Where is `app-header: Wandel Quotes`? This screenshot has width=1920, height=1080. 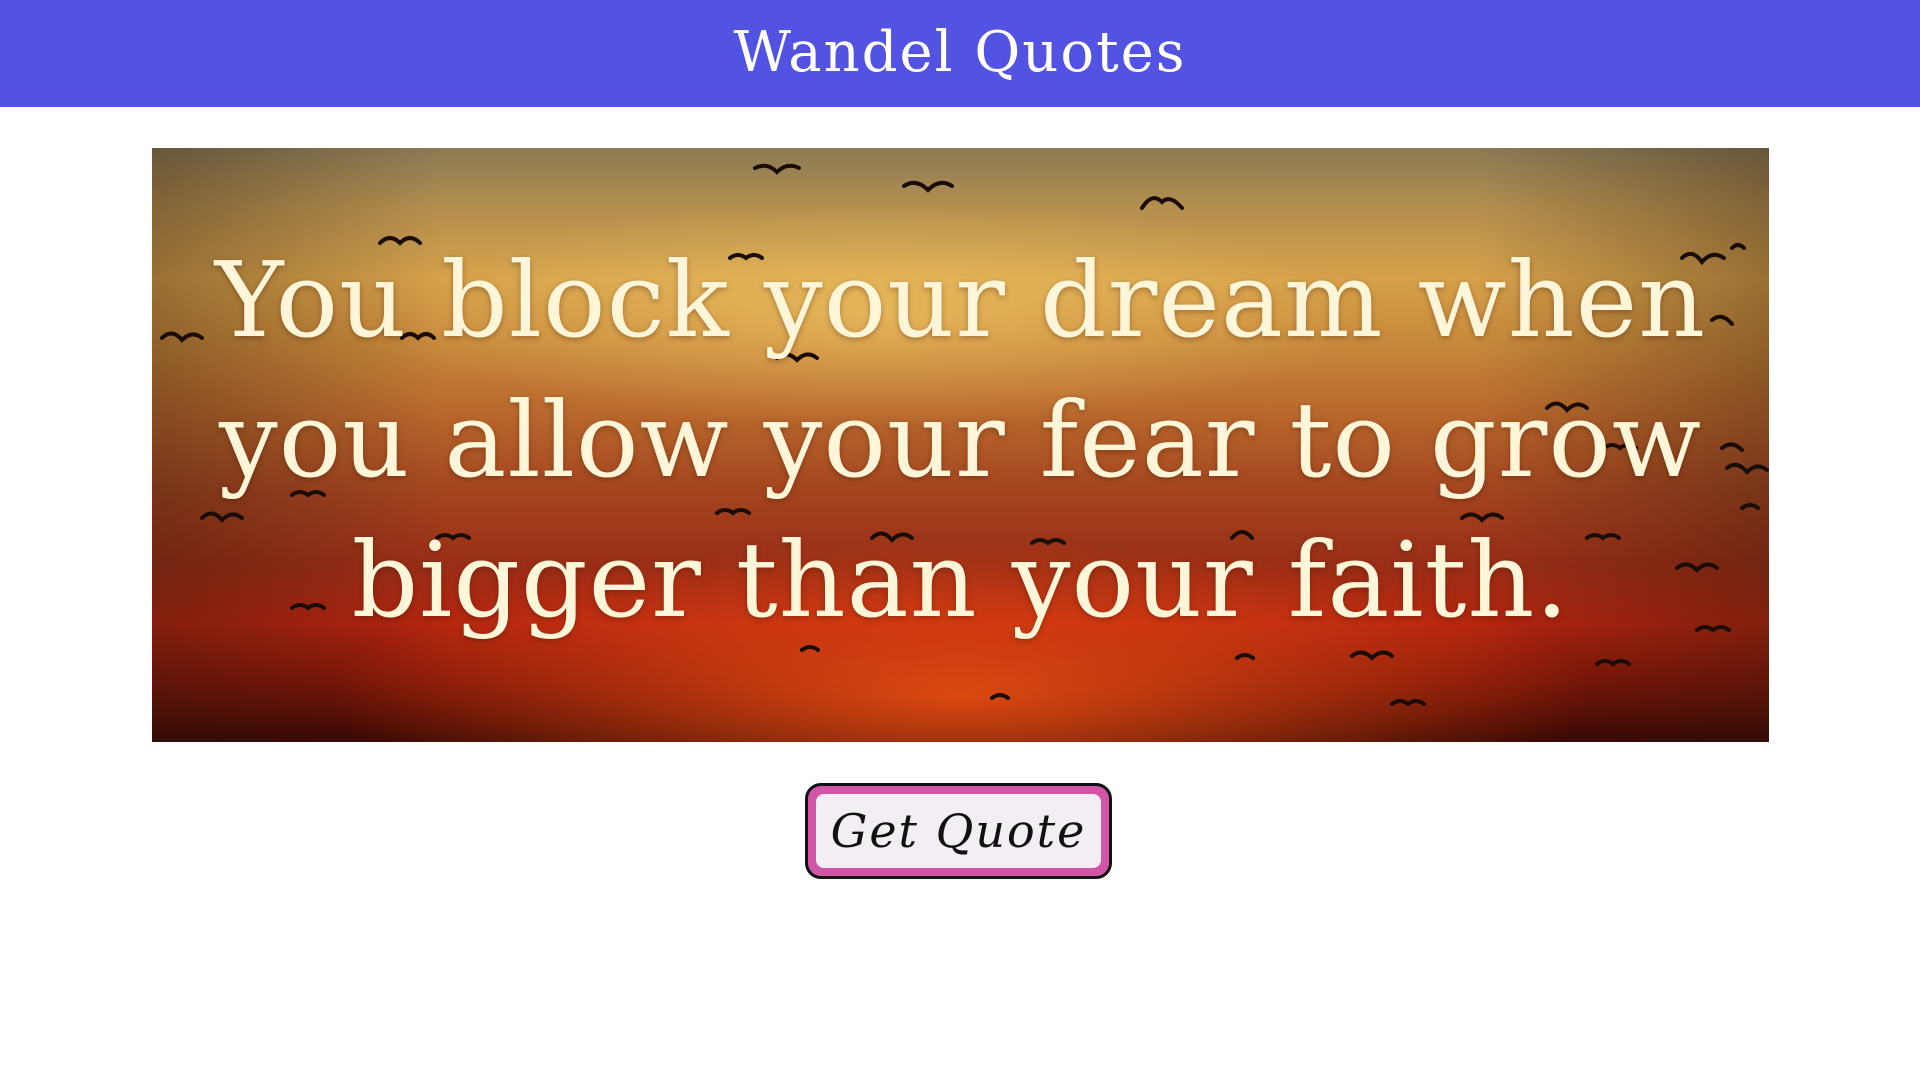 app-header: Wandel Quotes is located at coordinates (960, 53).